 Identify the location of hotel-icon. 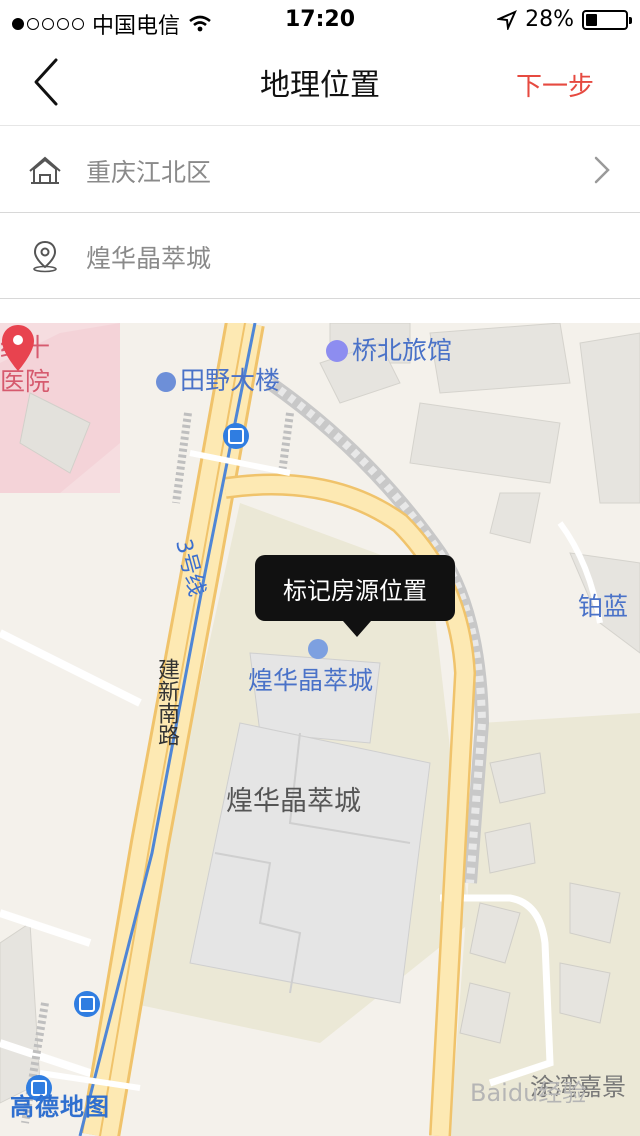
(337, 351).